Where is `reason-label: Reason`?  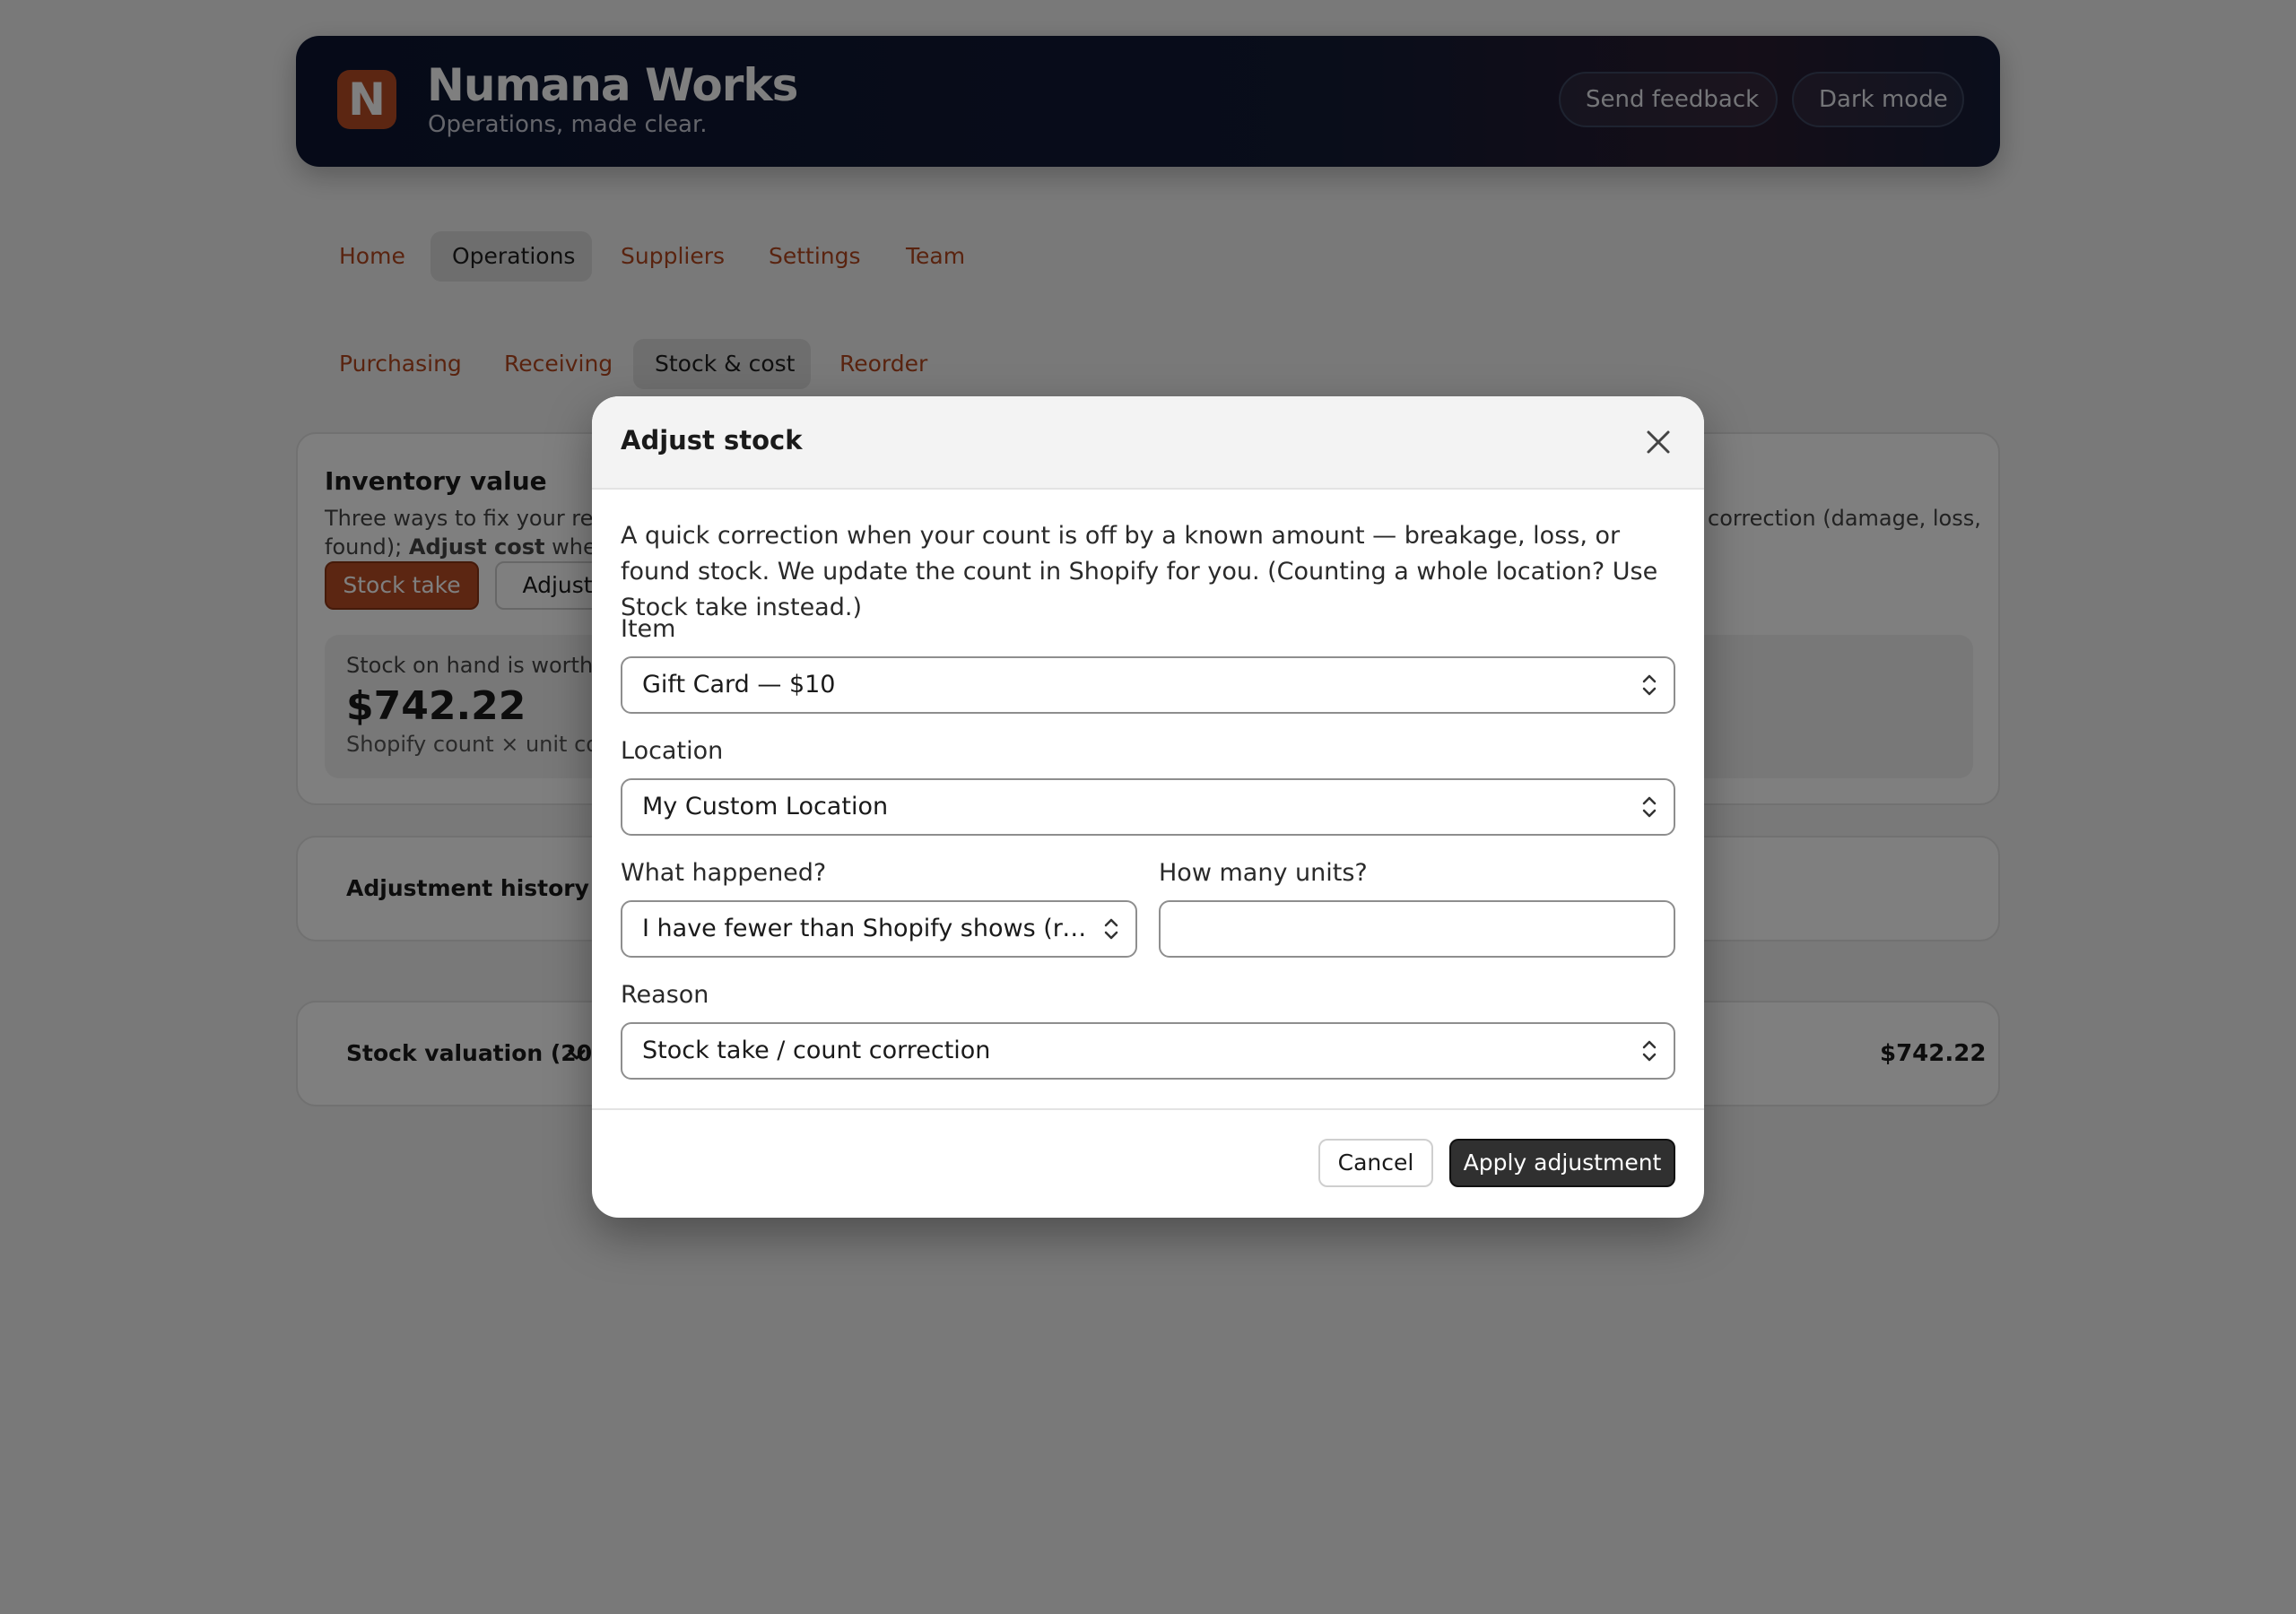
reason-label: Reason is located at coordinates (665, 995).